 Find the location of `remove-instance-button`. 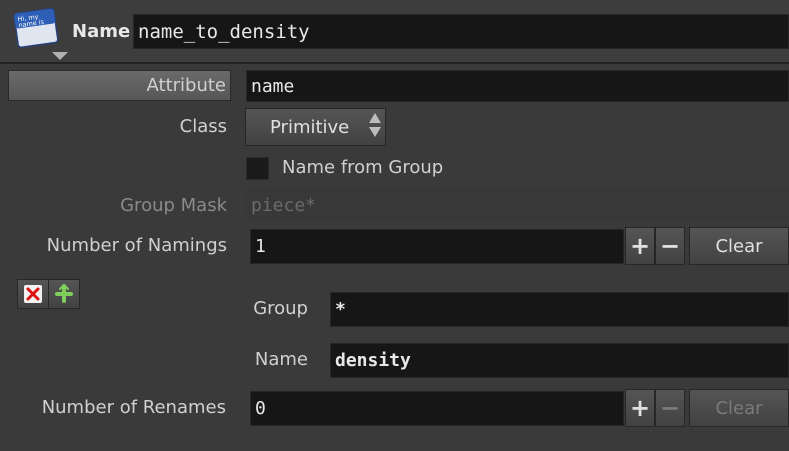

remove-instance-button is located at coordinates (33, 294).